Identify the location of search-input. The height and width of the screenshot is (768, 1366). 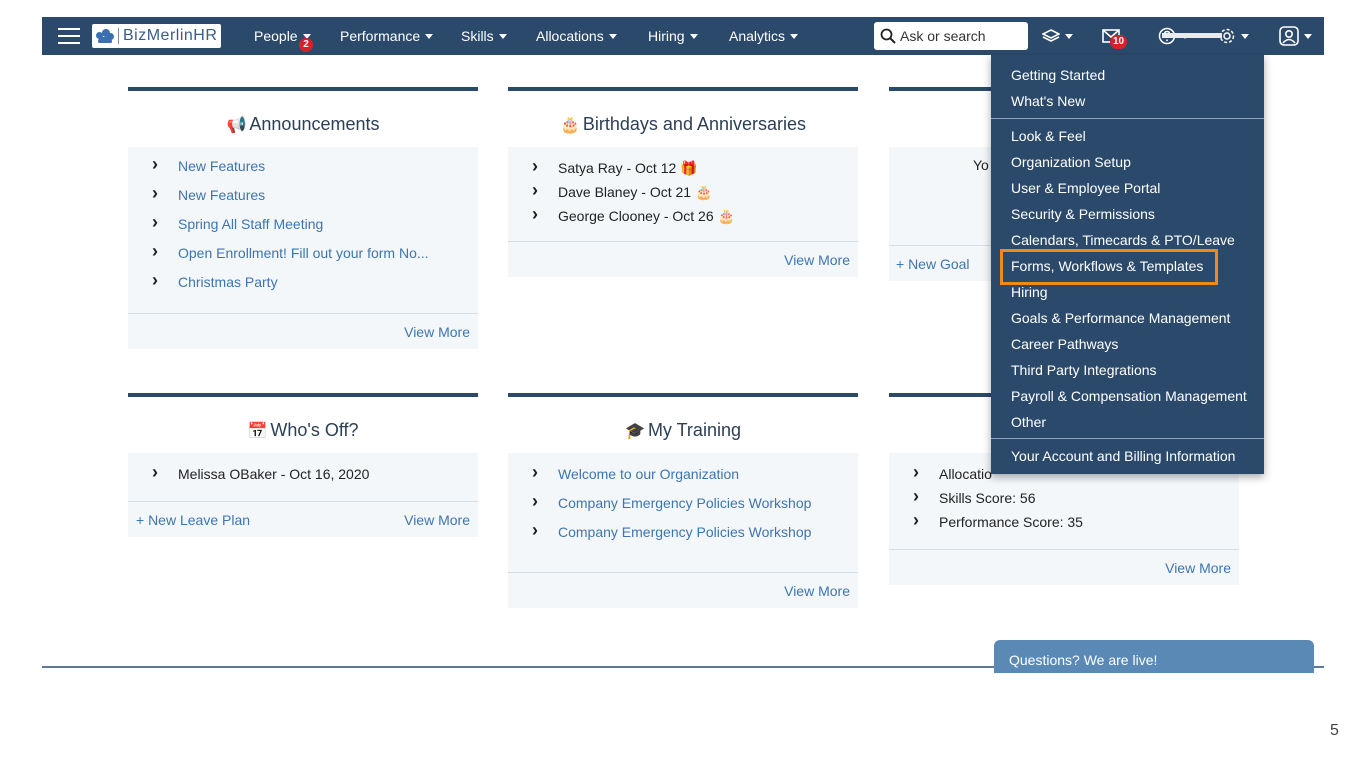
(960, 36).